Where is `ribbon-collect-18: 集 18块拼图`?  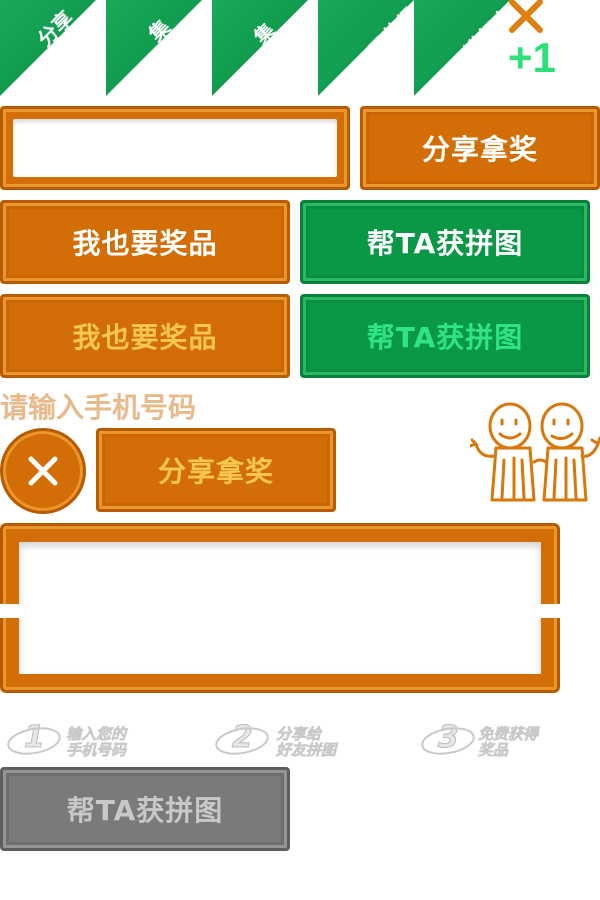 ribbon-collect-18: 集 18块拼图 is located at coordinates (260, 48).